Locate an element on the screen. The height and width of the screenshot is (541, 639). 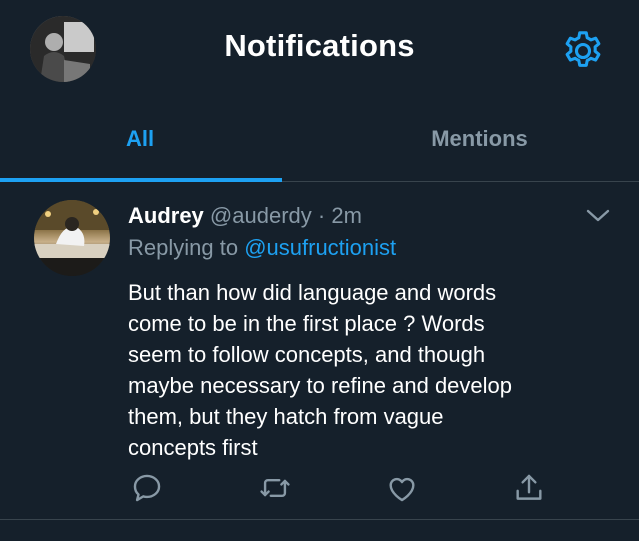
page-title: Notifications is located at coordinates (319, 45).